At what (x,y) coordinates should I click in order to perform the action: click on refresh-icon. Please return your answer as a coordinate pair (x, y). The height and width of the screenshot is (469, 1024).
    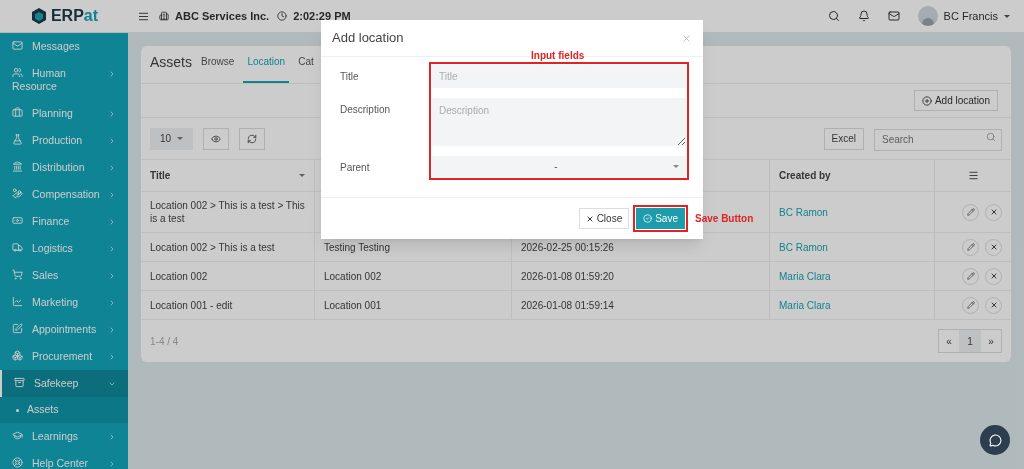
    Looking at the image, I should click on (252, 138).